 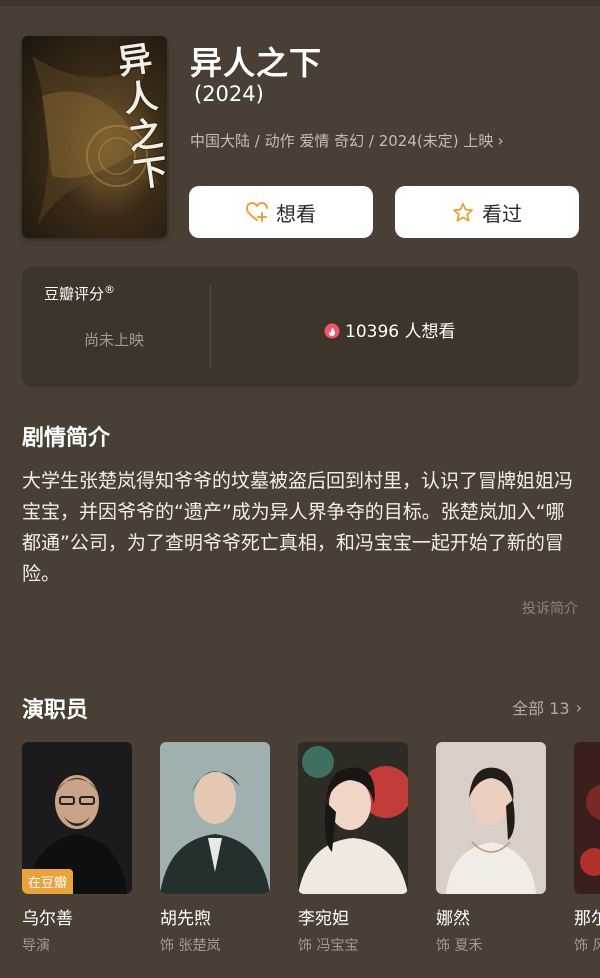 I want to click on cast-all-label: 全部 13, so click(x=541, y=708).